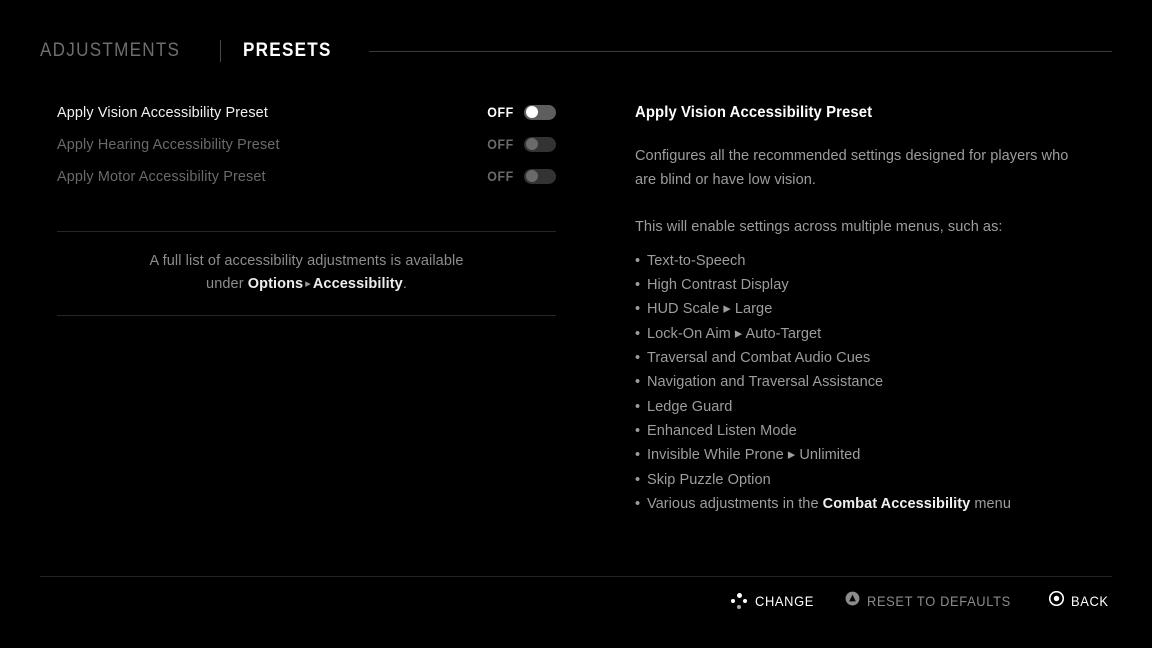  What do you see at coordinates (753, 455) in the screenshot?
I see `list-item-label: Invisible While Prone ▸ Unlimited` at bounding box center [753, 455].